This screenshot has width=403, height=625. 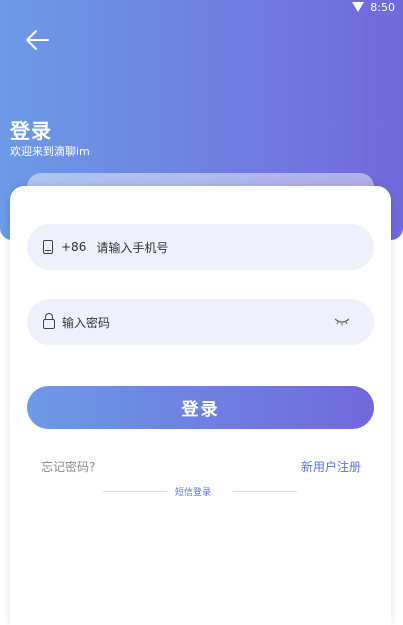 What do you see at coordinates (200, 247) in the screenshot?
I see `phone-field: +86 请输入手机号` at bounding box center [200, 247].